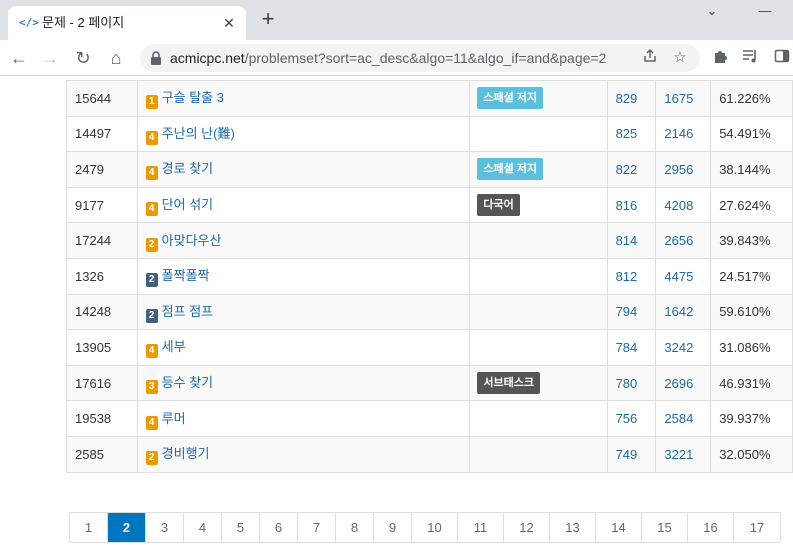  What do you see at coordinates (279, 527) in the screenshot?
I see `page-link: 6` at bounding box center [279, 527].